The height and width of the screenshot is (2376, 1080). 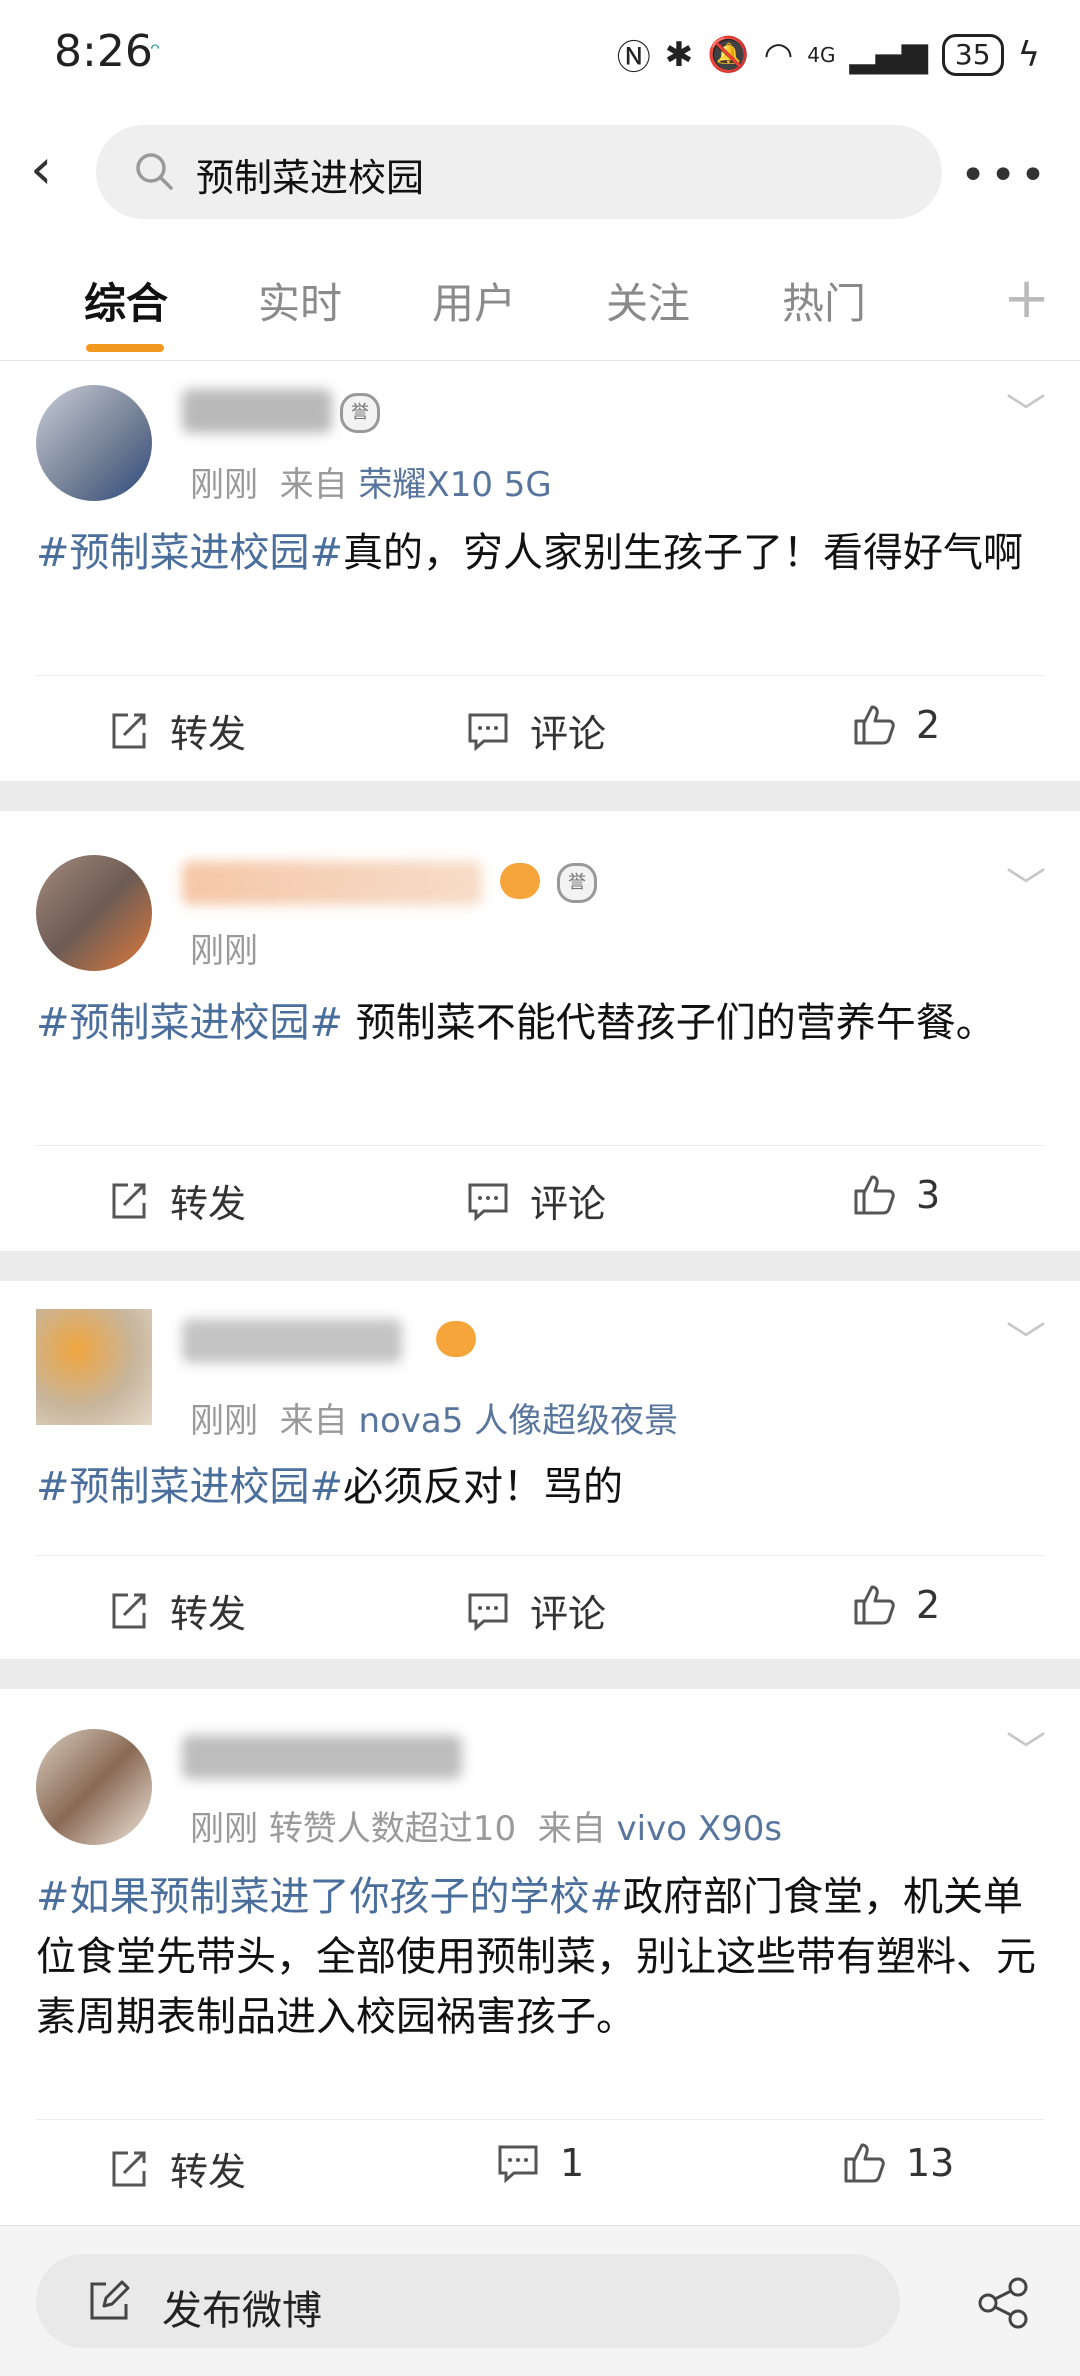 I want to click on search-header: ‹ 预制菜进校园 •••, so click(x=540, y=173).